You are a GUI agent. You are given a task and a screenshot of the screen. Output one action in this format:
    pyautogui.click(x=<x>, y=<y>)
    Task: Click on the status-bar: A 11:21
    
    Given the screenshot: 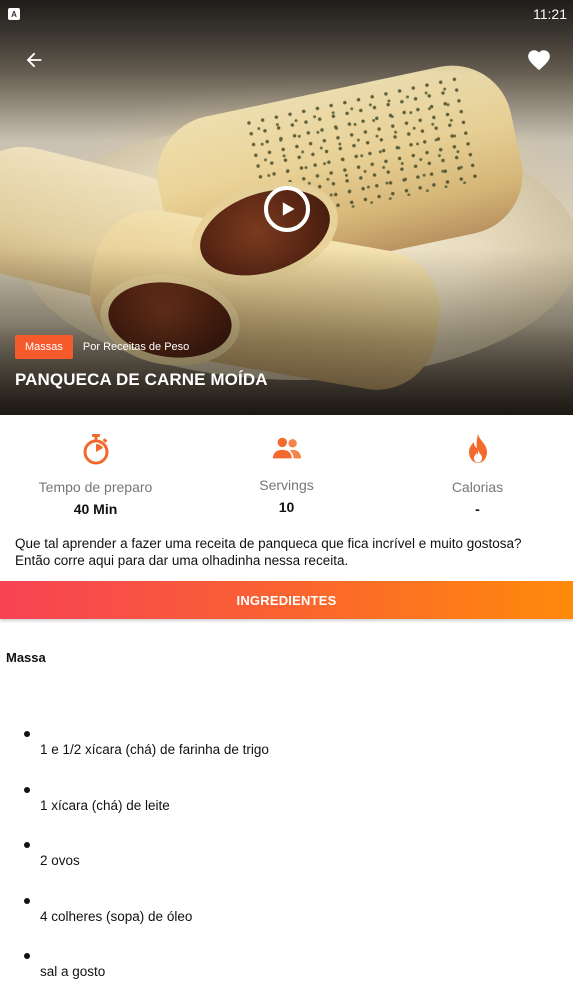 What is the action you would take?
    pyautogui.click(x=286, y=14)
    